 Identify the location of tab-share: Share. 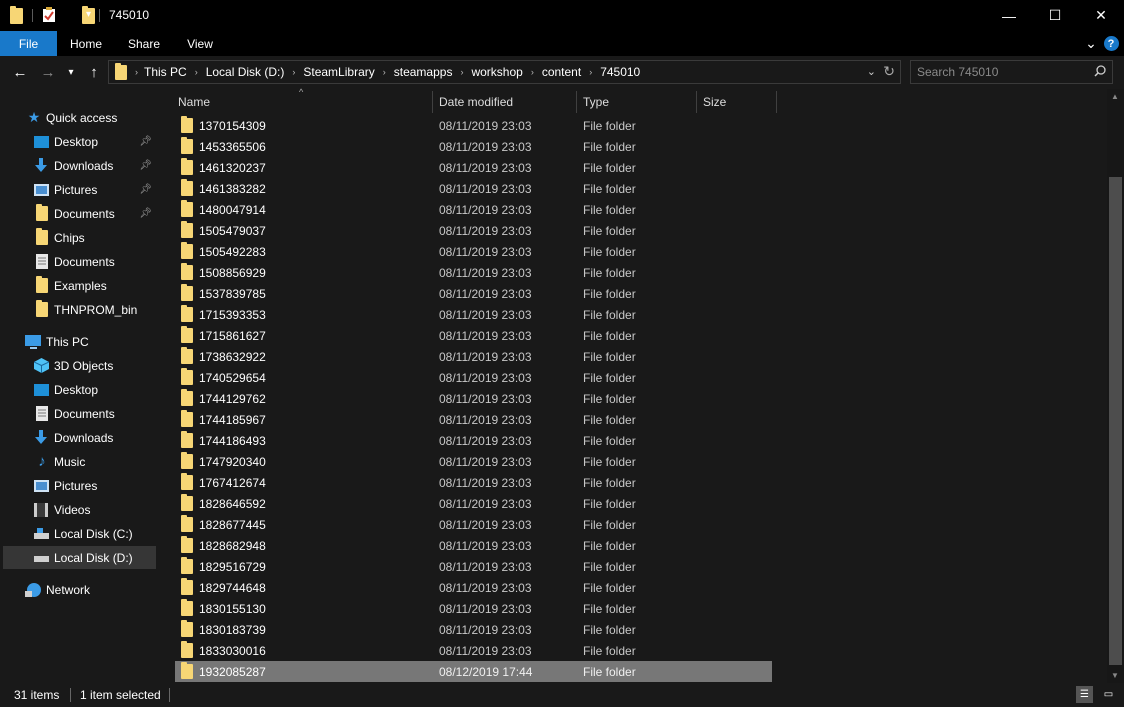
(144, 43).